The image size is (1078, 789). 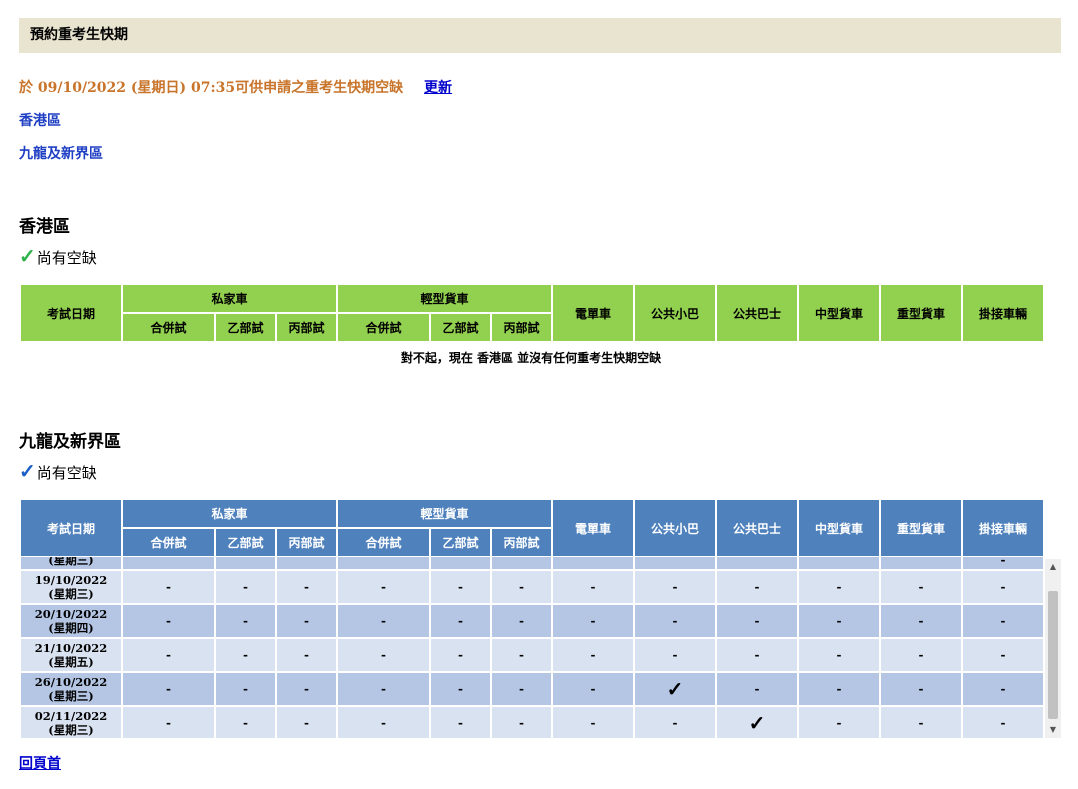 I want to click on exam-date: 26/10/2022, so click(x=71, y=682).